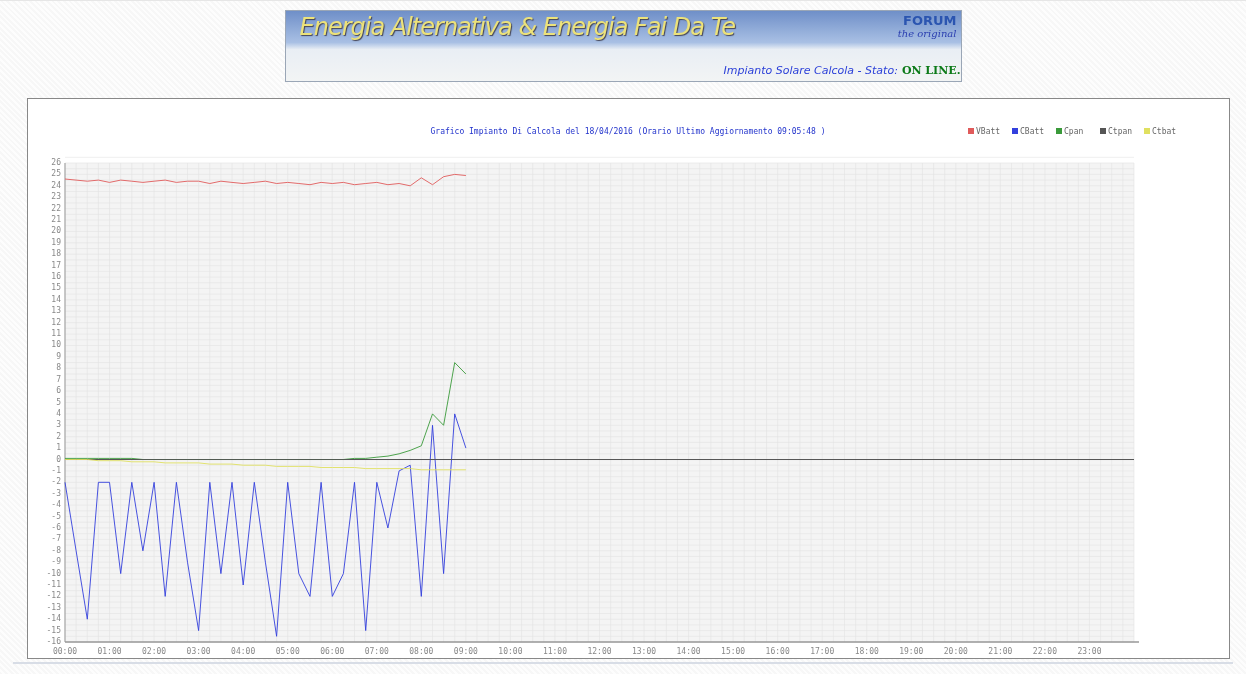 This screenshot has width=1246, height=674. Describe the element at coordinates (56, 299) in the screenshot. I see `y-tick-label: 14` at that location.